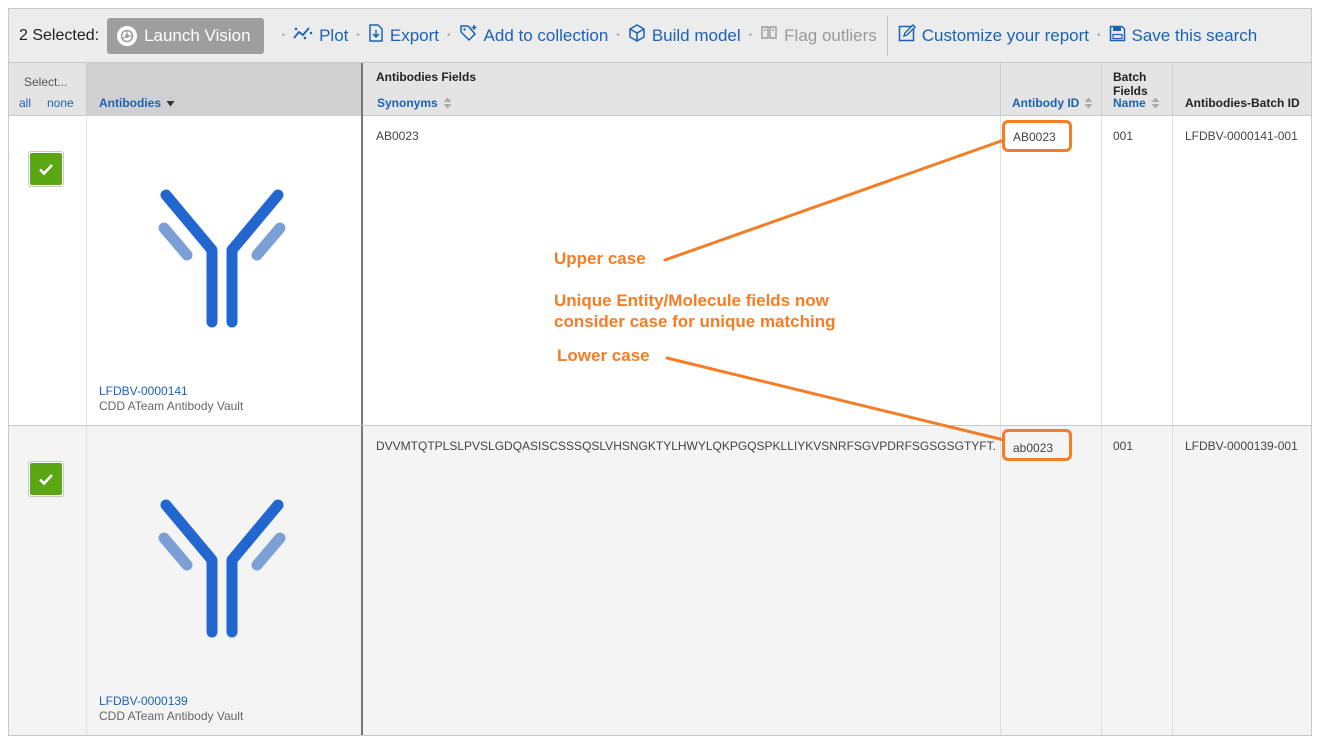  Describe the element at coordinates (835, 399) in the screenshot. I see `lower-case-arrow` at that location.